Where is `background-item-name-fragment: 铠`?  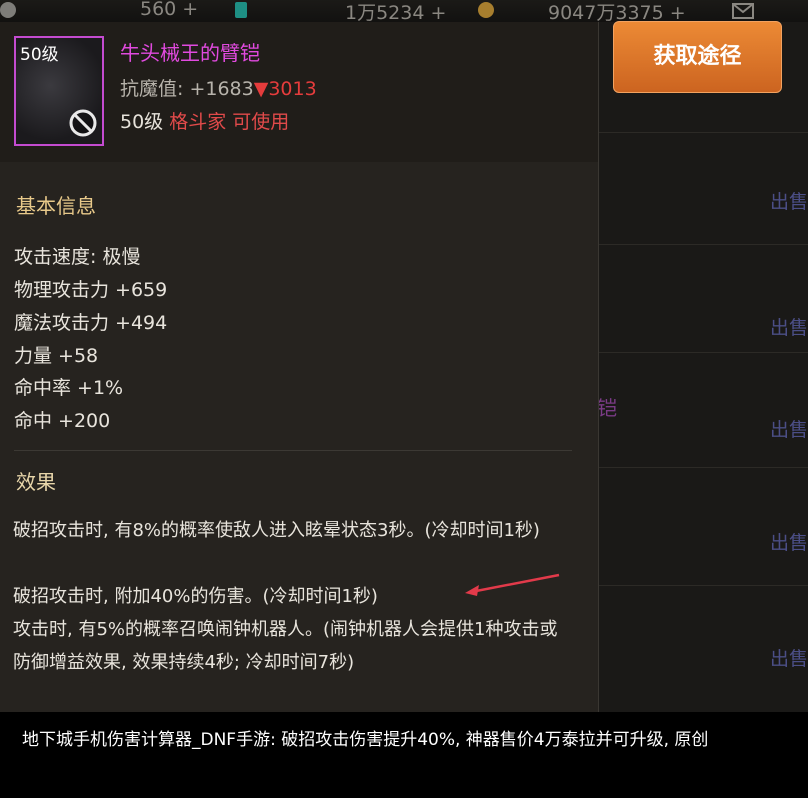 background-item-name-fragment: 铠 is located at coordinates (607, 408).